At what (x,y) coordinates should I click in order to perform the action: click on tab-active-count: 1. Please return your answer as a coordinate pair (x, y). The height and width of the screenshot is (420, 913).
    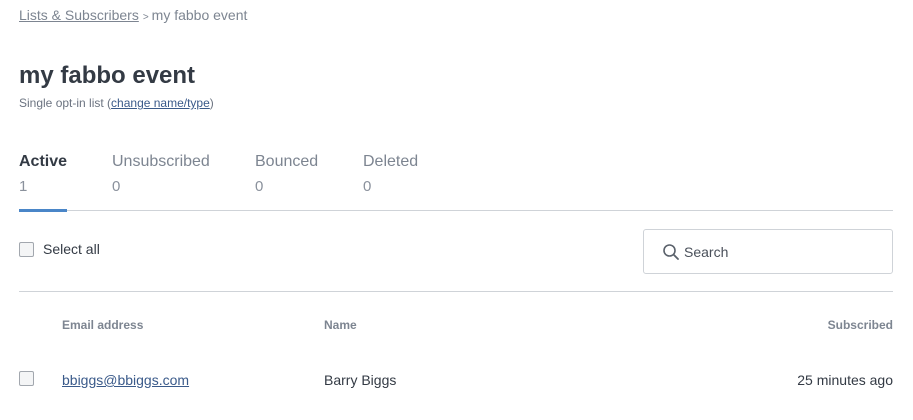
    Looking at the image, I should click on (23, 186).